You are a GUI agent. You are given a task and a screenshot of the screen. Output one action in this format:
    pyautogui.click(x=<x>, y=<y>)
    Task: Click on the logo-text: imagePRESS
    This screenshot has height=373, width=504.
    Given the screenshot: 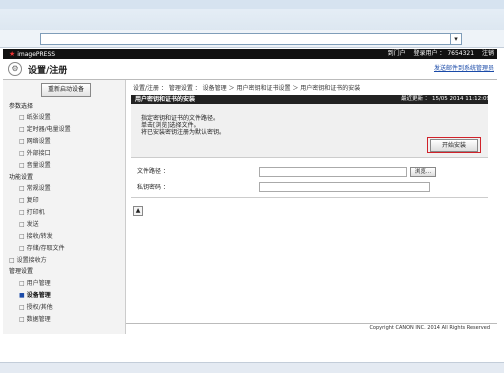 What is the action you would take?
    pyautogui.click(x=36, y=54)
    